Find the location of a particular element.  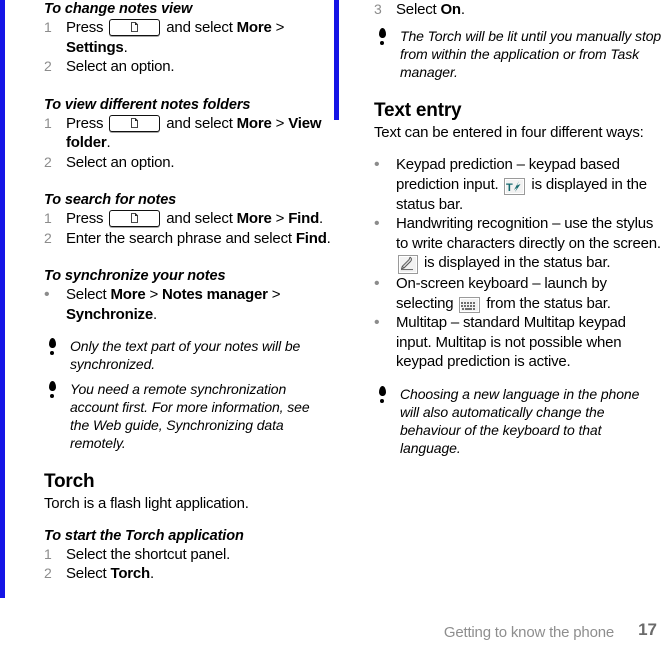

keypad-prediction-glyph: T is located at coordinates (513, 187).